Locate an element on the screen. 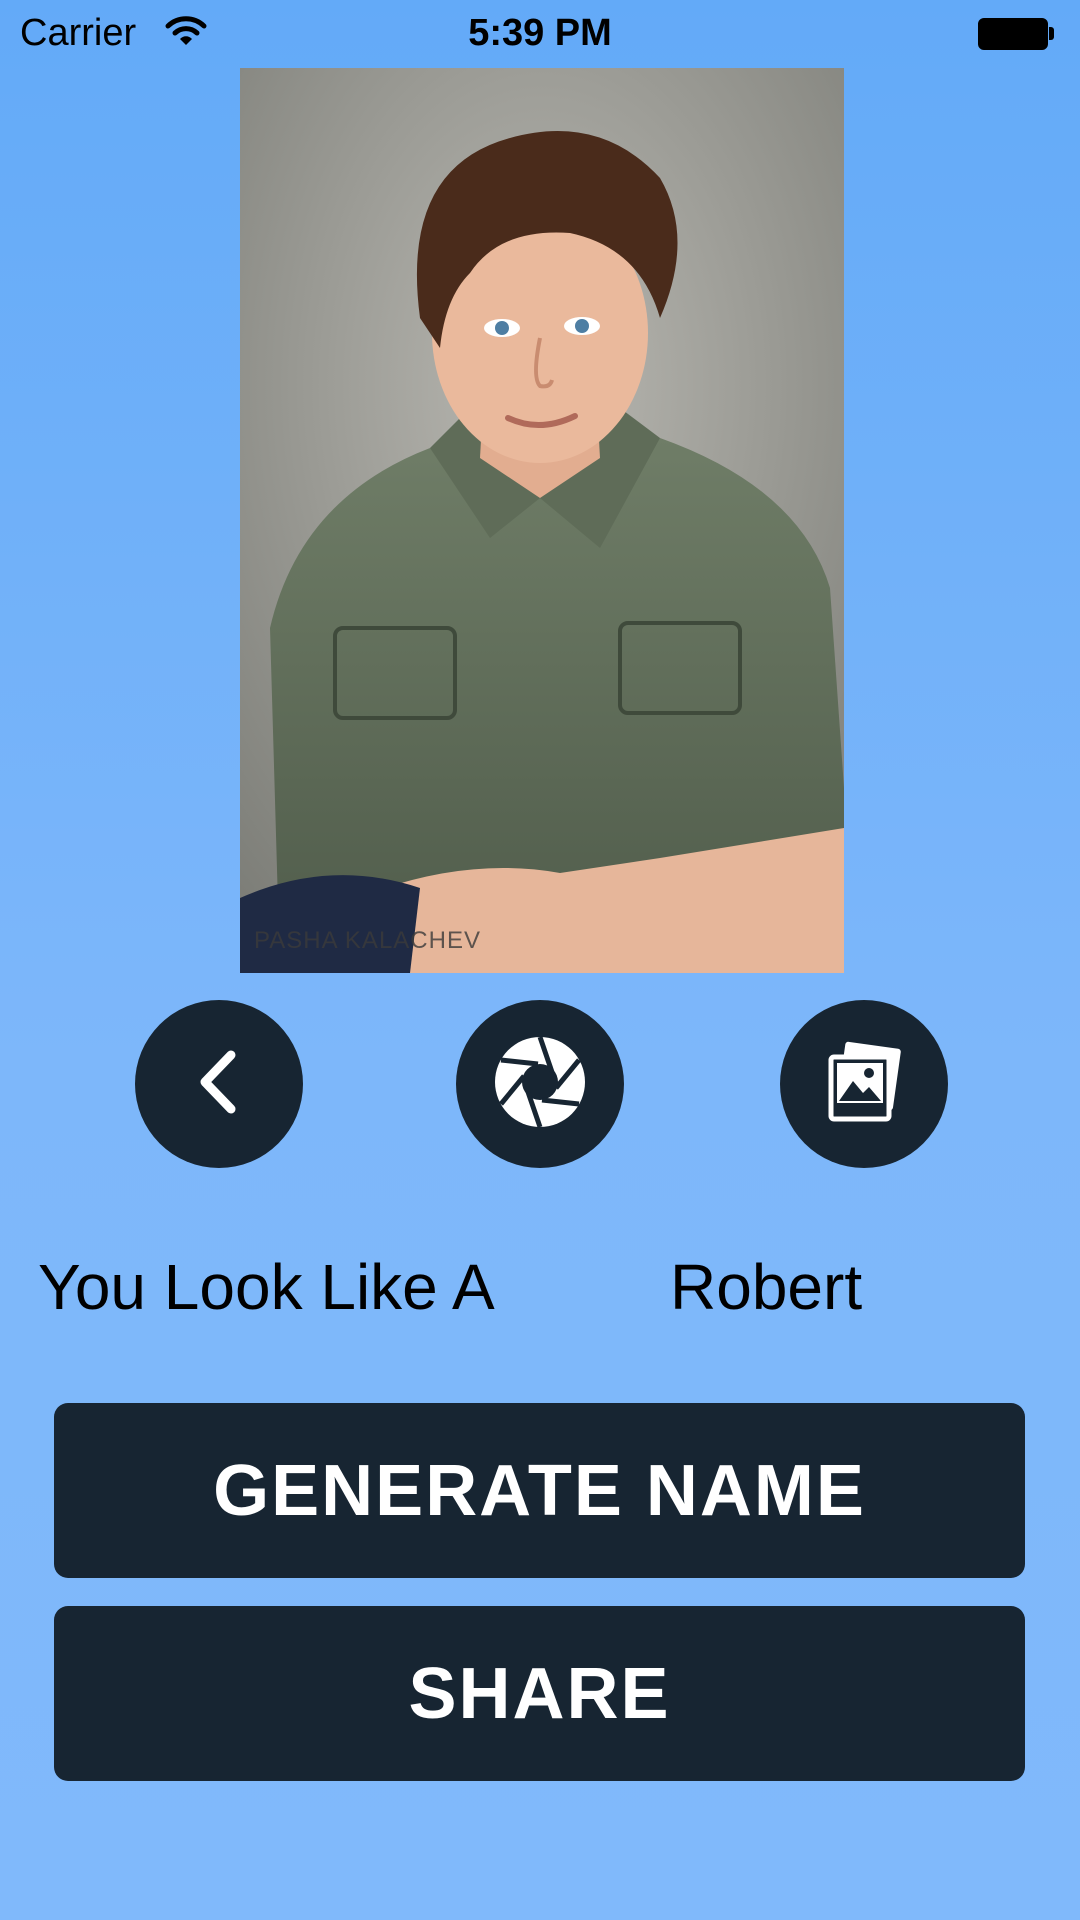 This screenshot has height=1920, width=1080. result-label: You Look Like A is located at coordinates (266, 1287).